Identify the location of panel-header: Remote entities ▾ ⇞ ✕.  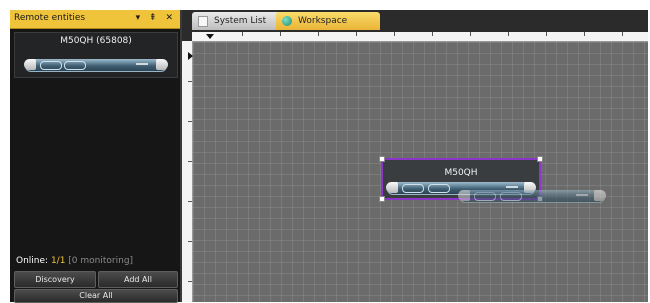
(95, 19).